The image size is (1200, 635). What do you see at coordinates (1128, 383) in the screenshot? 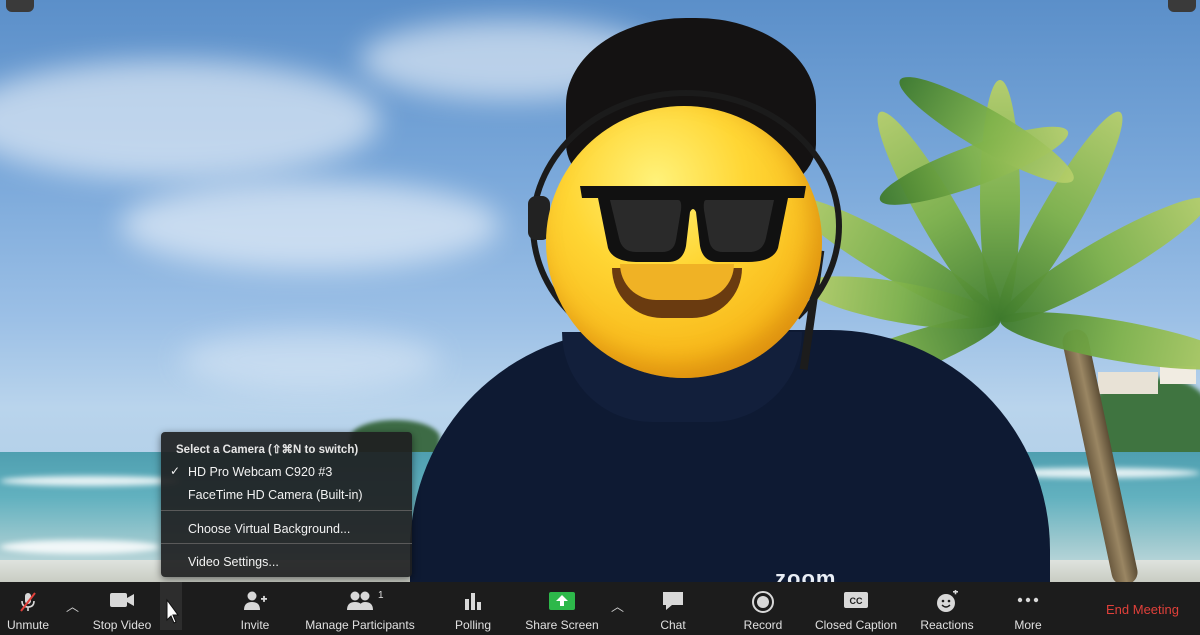
I see `building` at bounding box center [1128, 383].